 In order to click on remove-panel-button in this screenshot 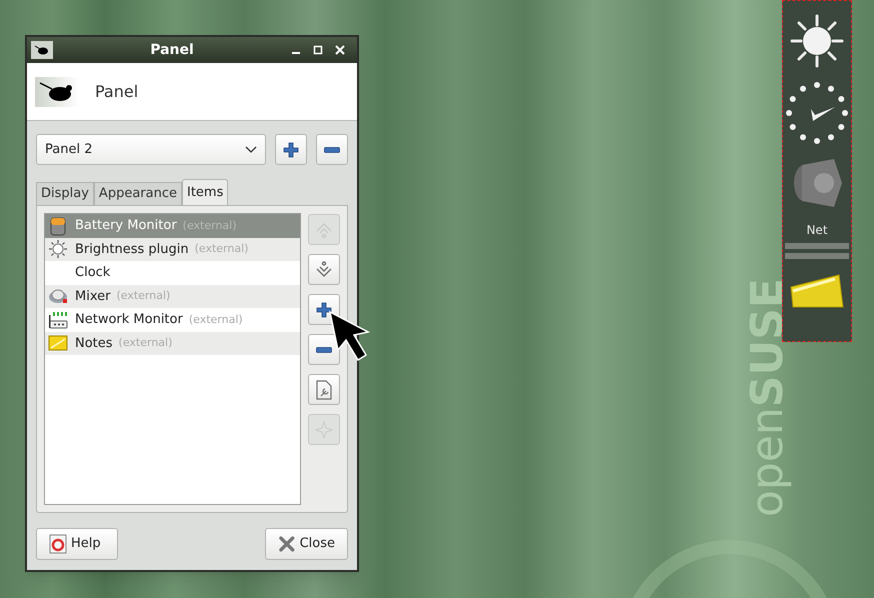, I will do `click(332, 149)`.